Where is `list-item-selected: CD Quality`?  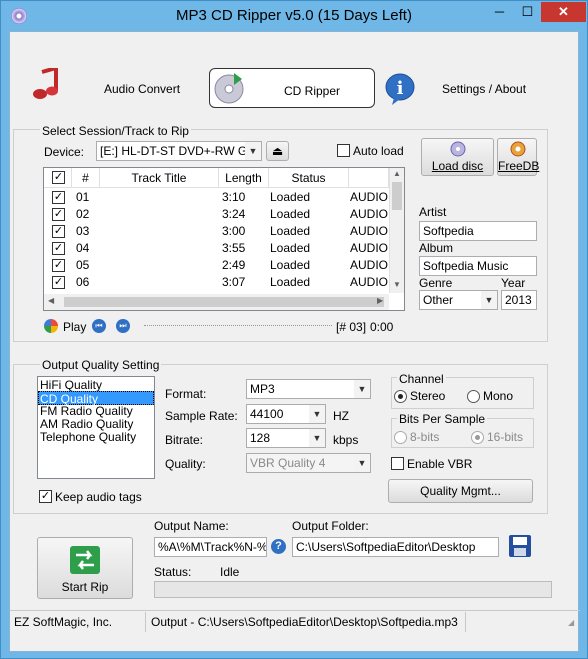 list-item-selected: CD Quality is located at coordinates (96, 398).